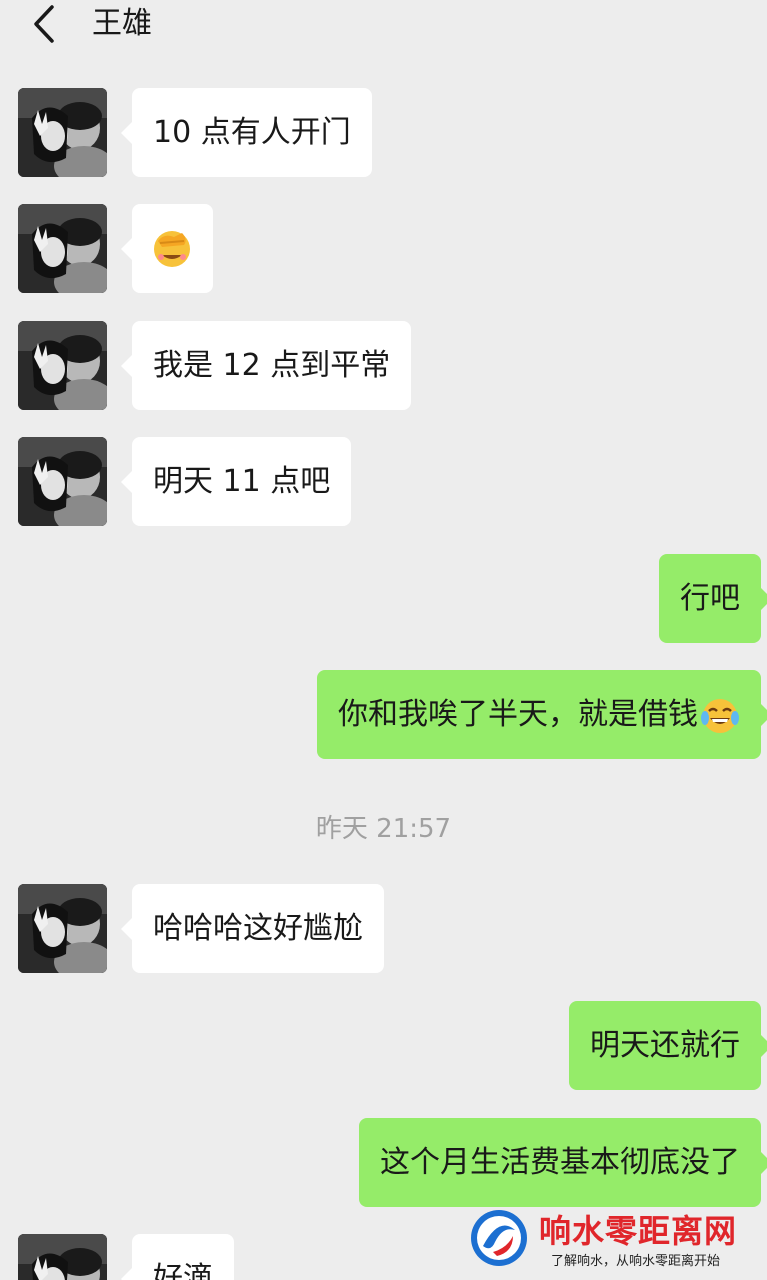 This screenshot has height=1280, width=767. Describe the element at coordinates (122, 23) in the screenshot. I see `chat-title: 王雄` at that location.